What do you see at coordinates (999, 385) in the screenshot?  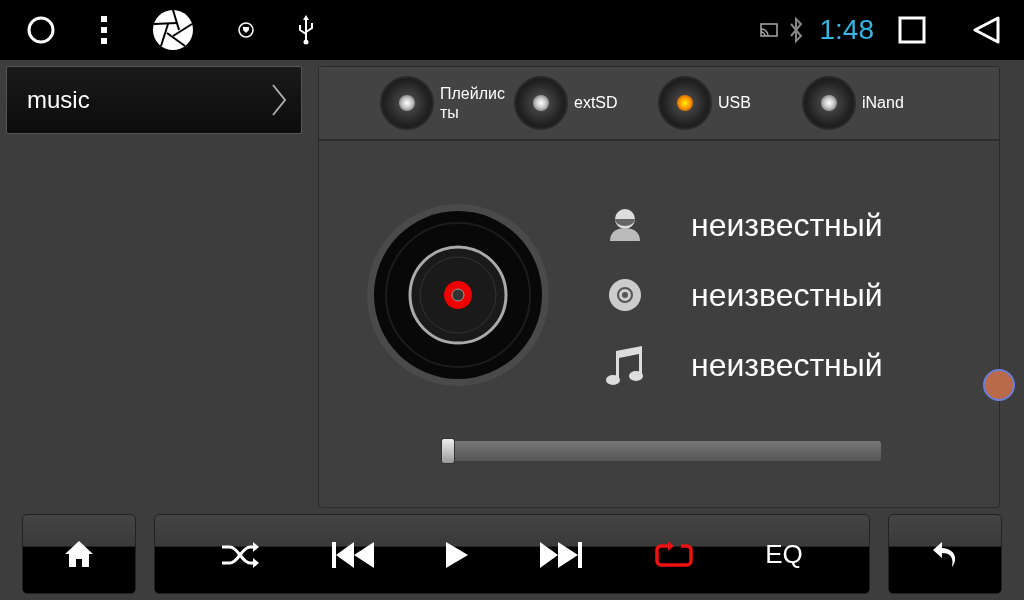 I see `floating-bubble-icon` at bounding box center [999, 385].